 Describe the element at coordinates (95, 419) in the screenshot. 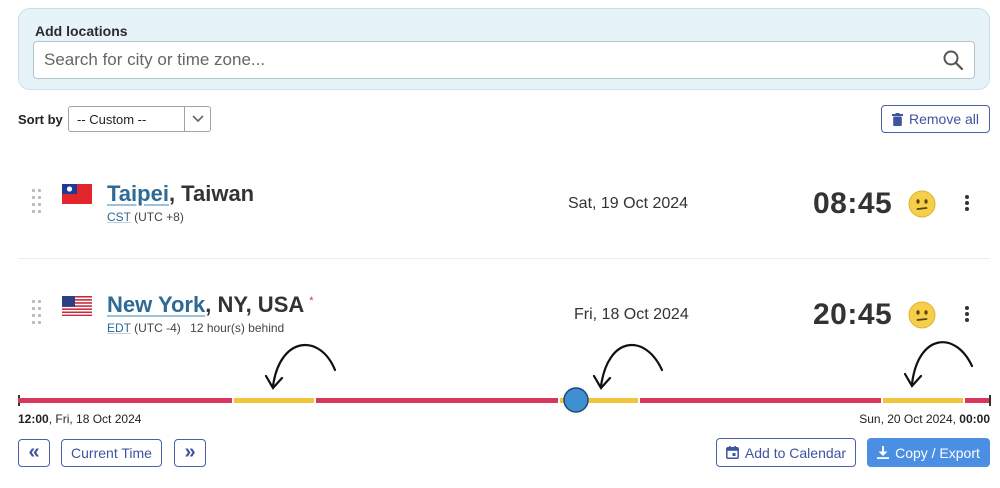

I see `timeline-start-date: , Fri, 18 Oct 2024` at that location.